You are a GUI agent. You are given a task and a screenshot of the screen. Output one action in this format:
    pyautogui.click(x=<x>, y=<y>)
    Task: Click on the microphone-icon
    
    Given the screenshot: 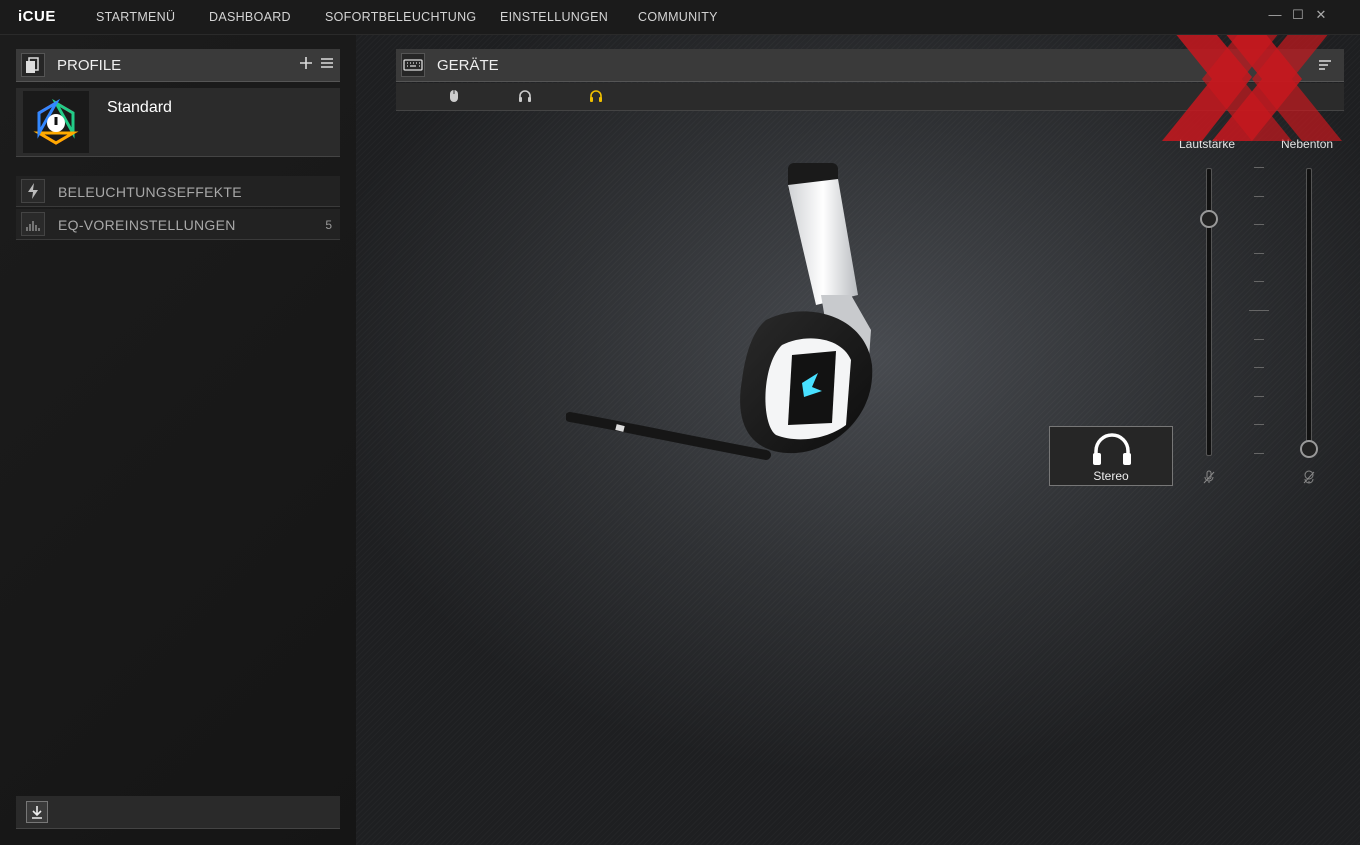 What is the action you would take?
    pyautogui.click(x=1209, y=477)
    